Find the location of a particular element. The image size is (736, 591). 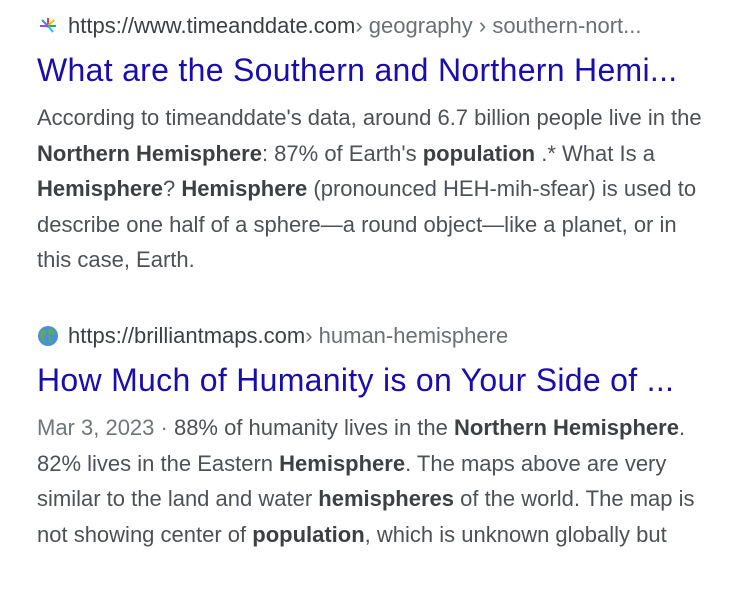

result-date: Mar 3, 2023 · is located at coordinates (105, 427).